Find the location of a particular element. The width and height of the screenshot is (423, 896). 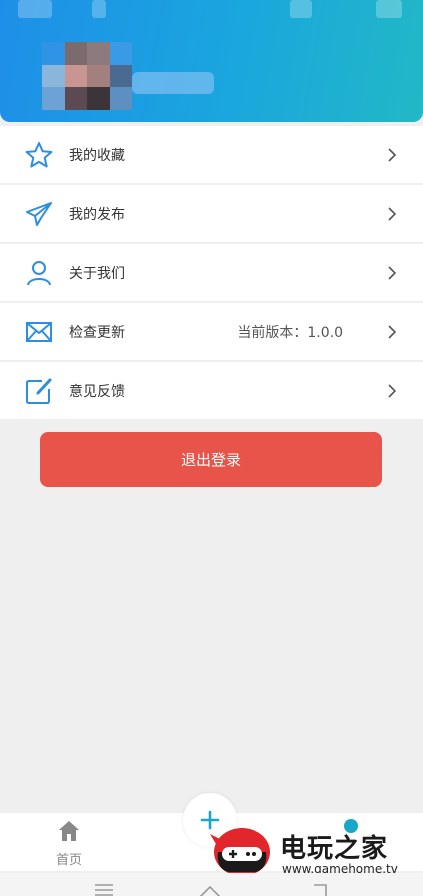

menu-item-label: 关于我们 is located at coordinates (97, 273).